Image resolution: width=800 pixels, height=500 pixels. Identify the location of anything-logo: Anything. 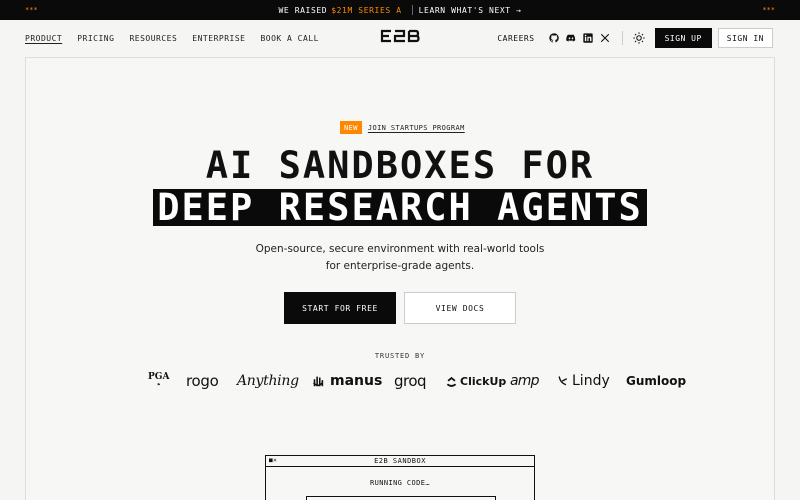
(268, 381).